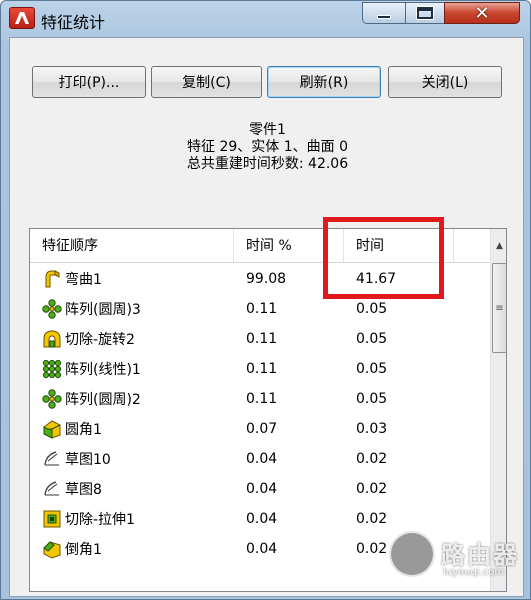 This screenshot has height=600, width=531. Describe the element at coordinates (83, 550) in the screenshot. I see `feature-name: 倒角1` at that location.